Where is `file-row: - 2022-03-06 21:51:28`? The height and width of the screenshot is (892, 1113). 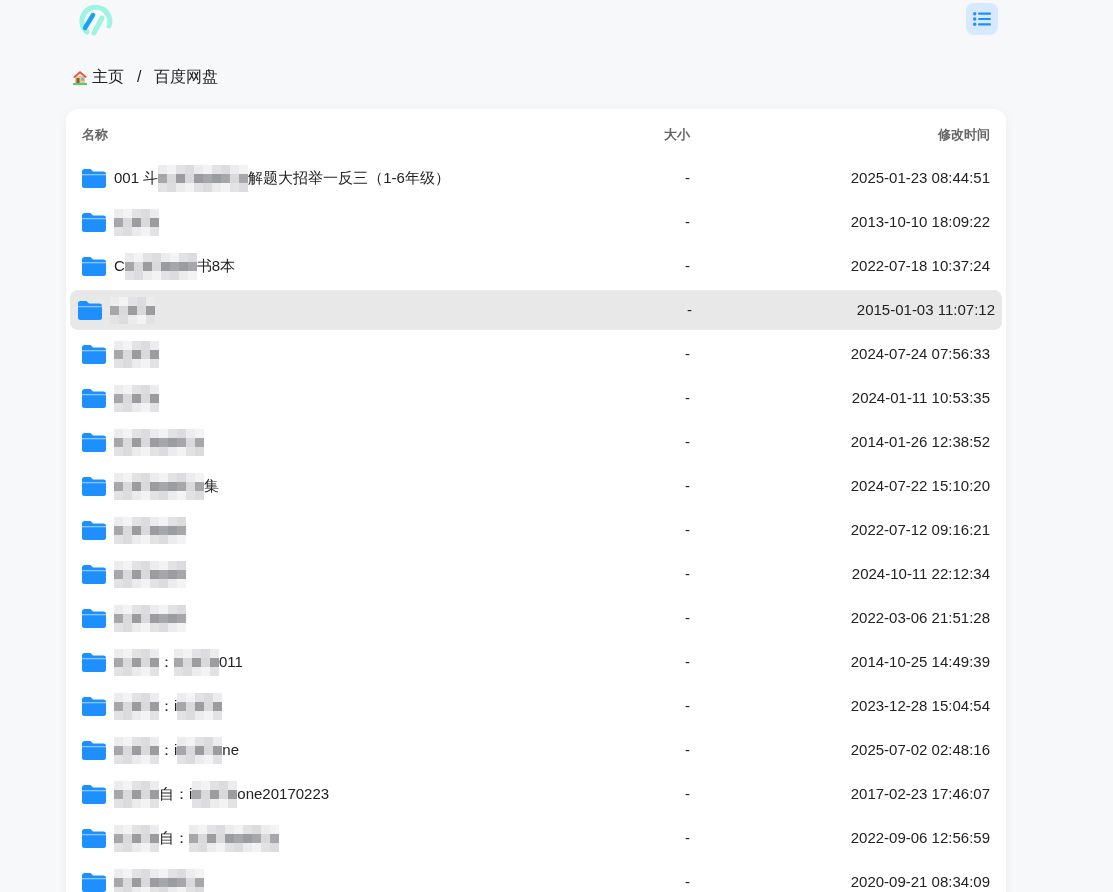
file-row: - 2022-03-06 21:51:28 is located at coordinates (536, 618).